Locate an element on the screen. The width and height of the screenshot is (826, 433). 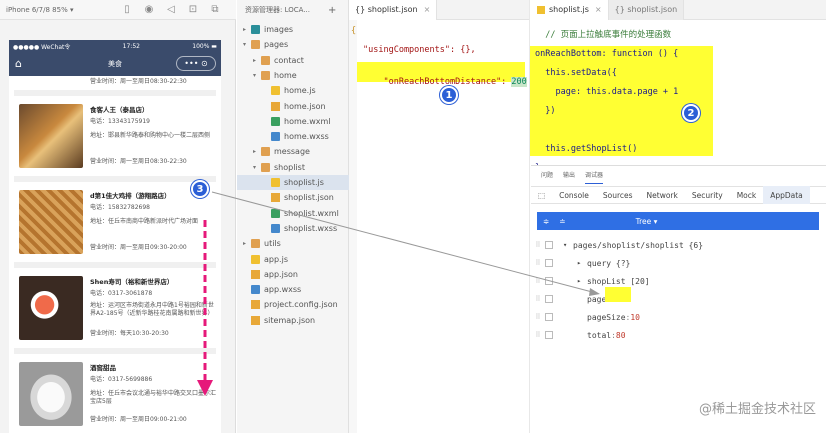
tree-item: ▸ images is located at coordinates (293, 29).